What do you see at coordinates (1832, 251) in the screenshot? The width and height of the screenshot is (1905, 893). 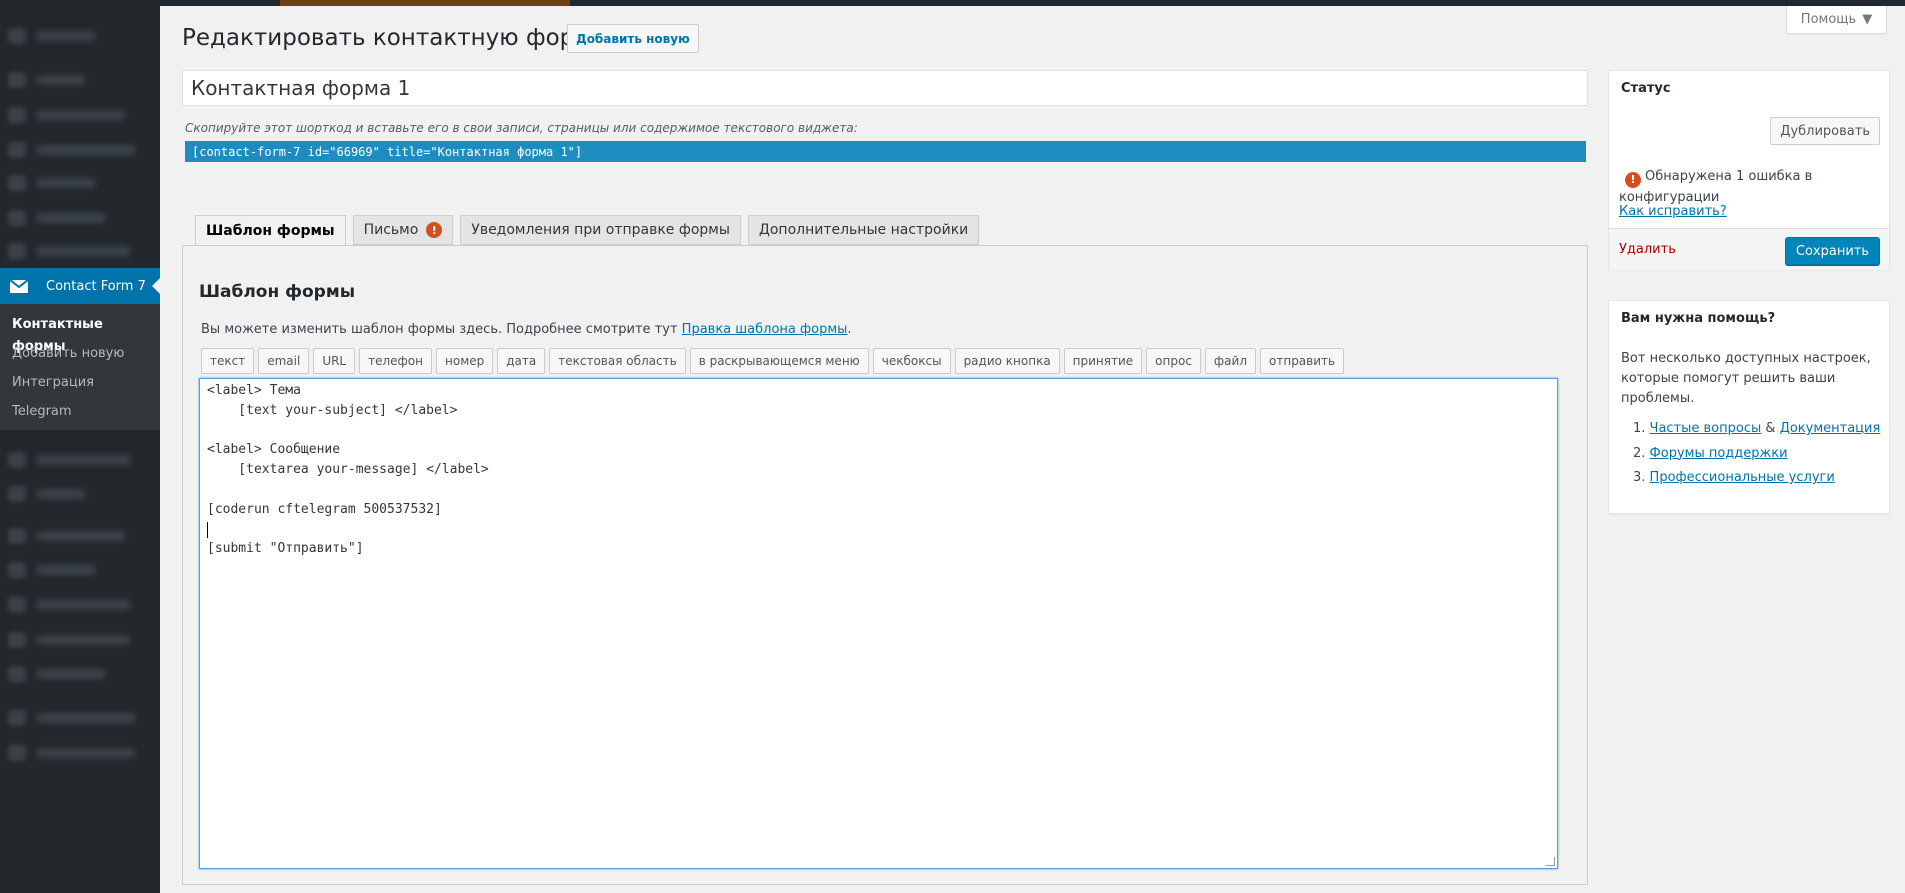 I see `save-button: Сохранить` at bounding box center [1832, 251].